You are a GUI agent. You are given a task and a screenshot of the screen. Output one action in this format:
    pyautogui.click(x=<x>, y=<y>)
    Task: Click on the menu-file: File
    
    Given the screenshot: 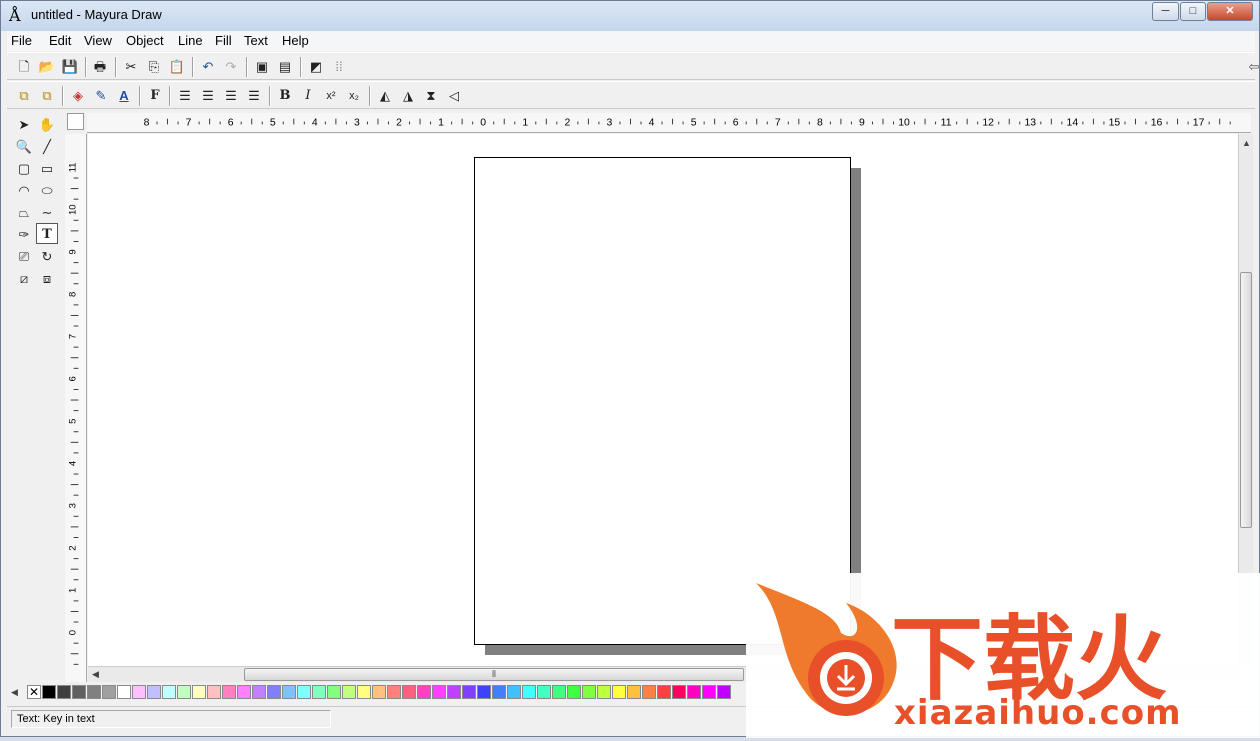 What is the action you would take?
    pyautogui.click(x=21, y=40)
    